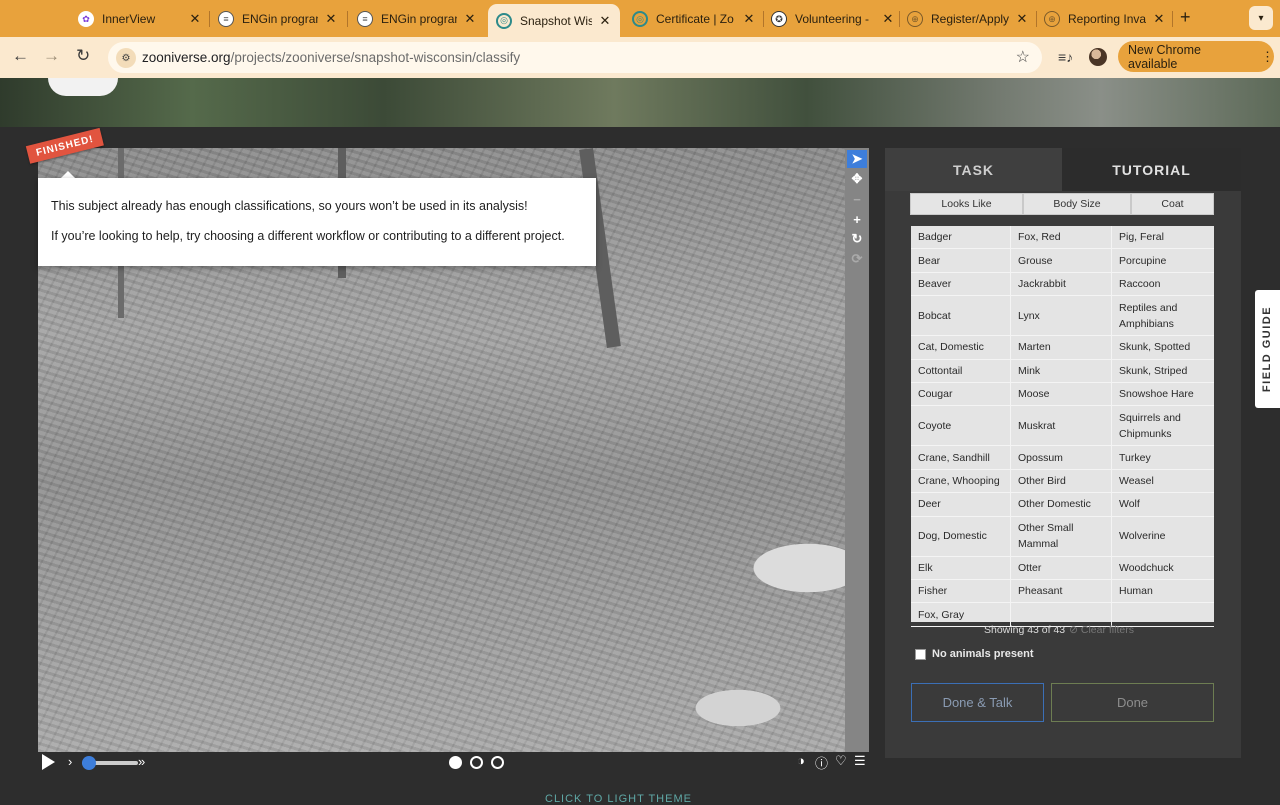 Image resolution: width=1280 pixels, height=805 pixels. Describe the element at coordinates (961, 481) in the screenshot. I see `species-choice: Crane, Whooping` at that location.